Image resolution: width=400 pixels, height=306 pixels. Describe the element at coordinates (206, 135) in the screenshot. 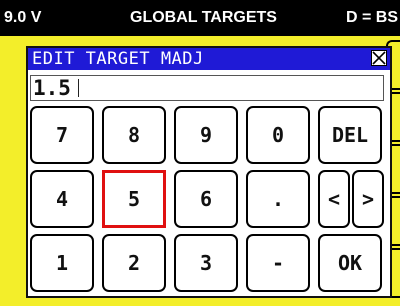

I see `key-9: 9` at that location.